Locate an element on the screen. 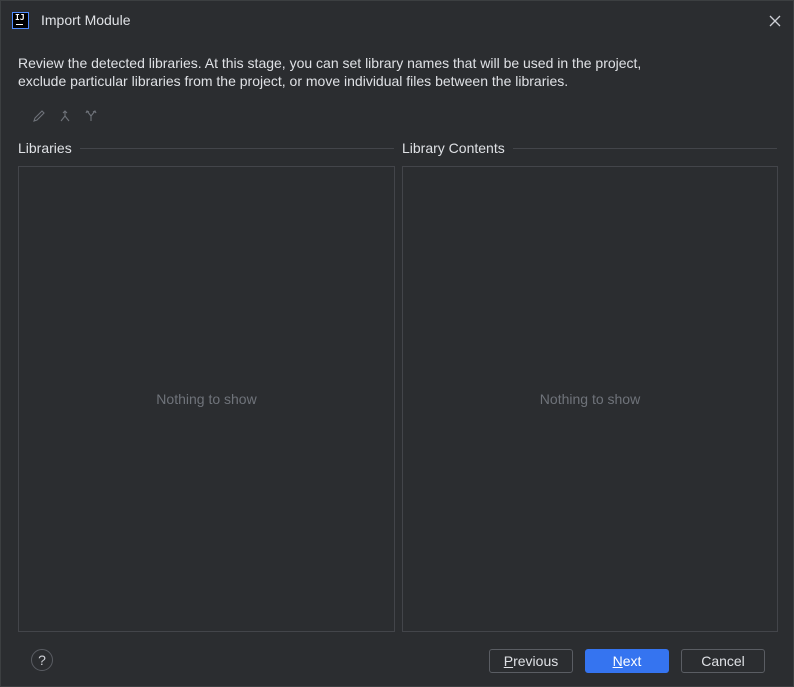 The image size is (794, 687). help-icon: ? is located at coordinates (42, 660).